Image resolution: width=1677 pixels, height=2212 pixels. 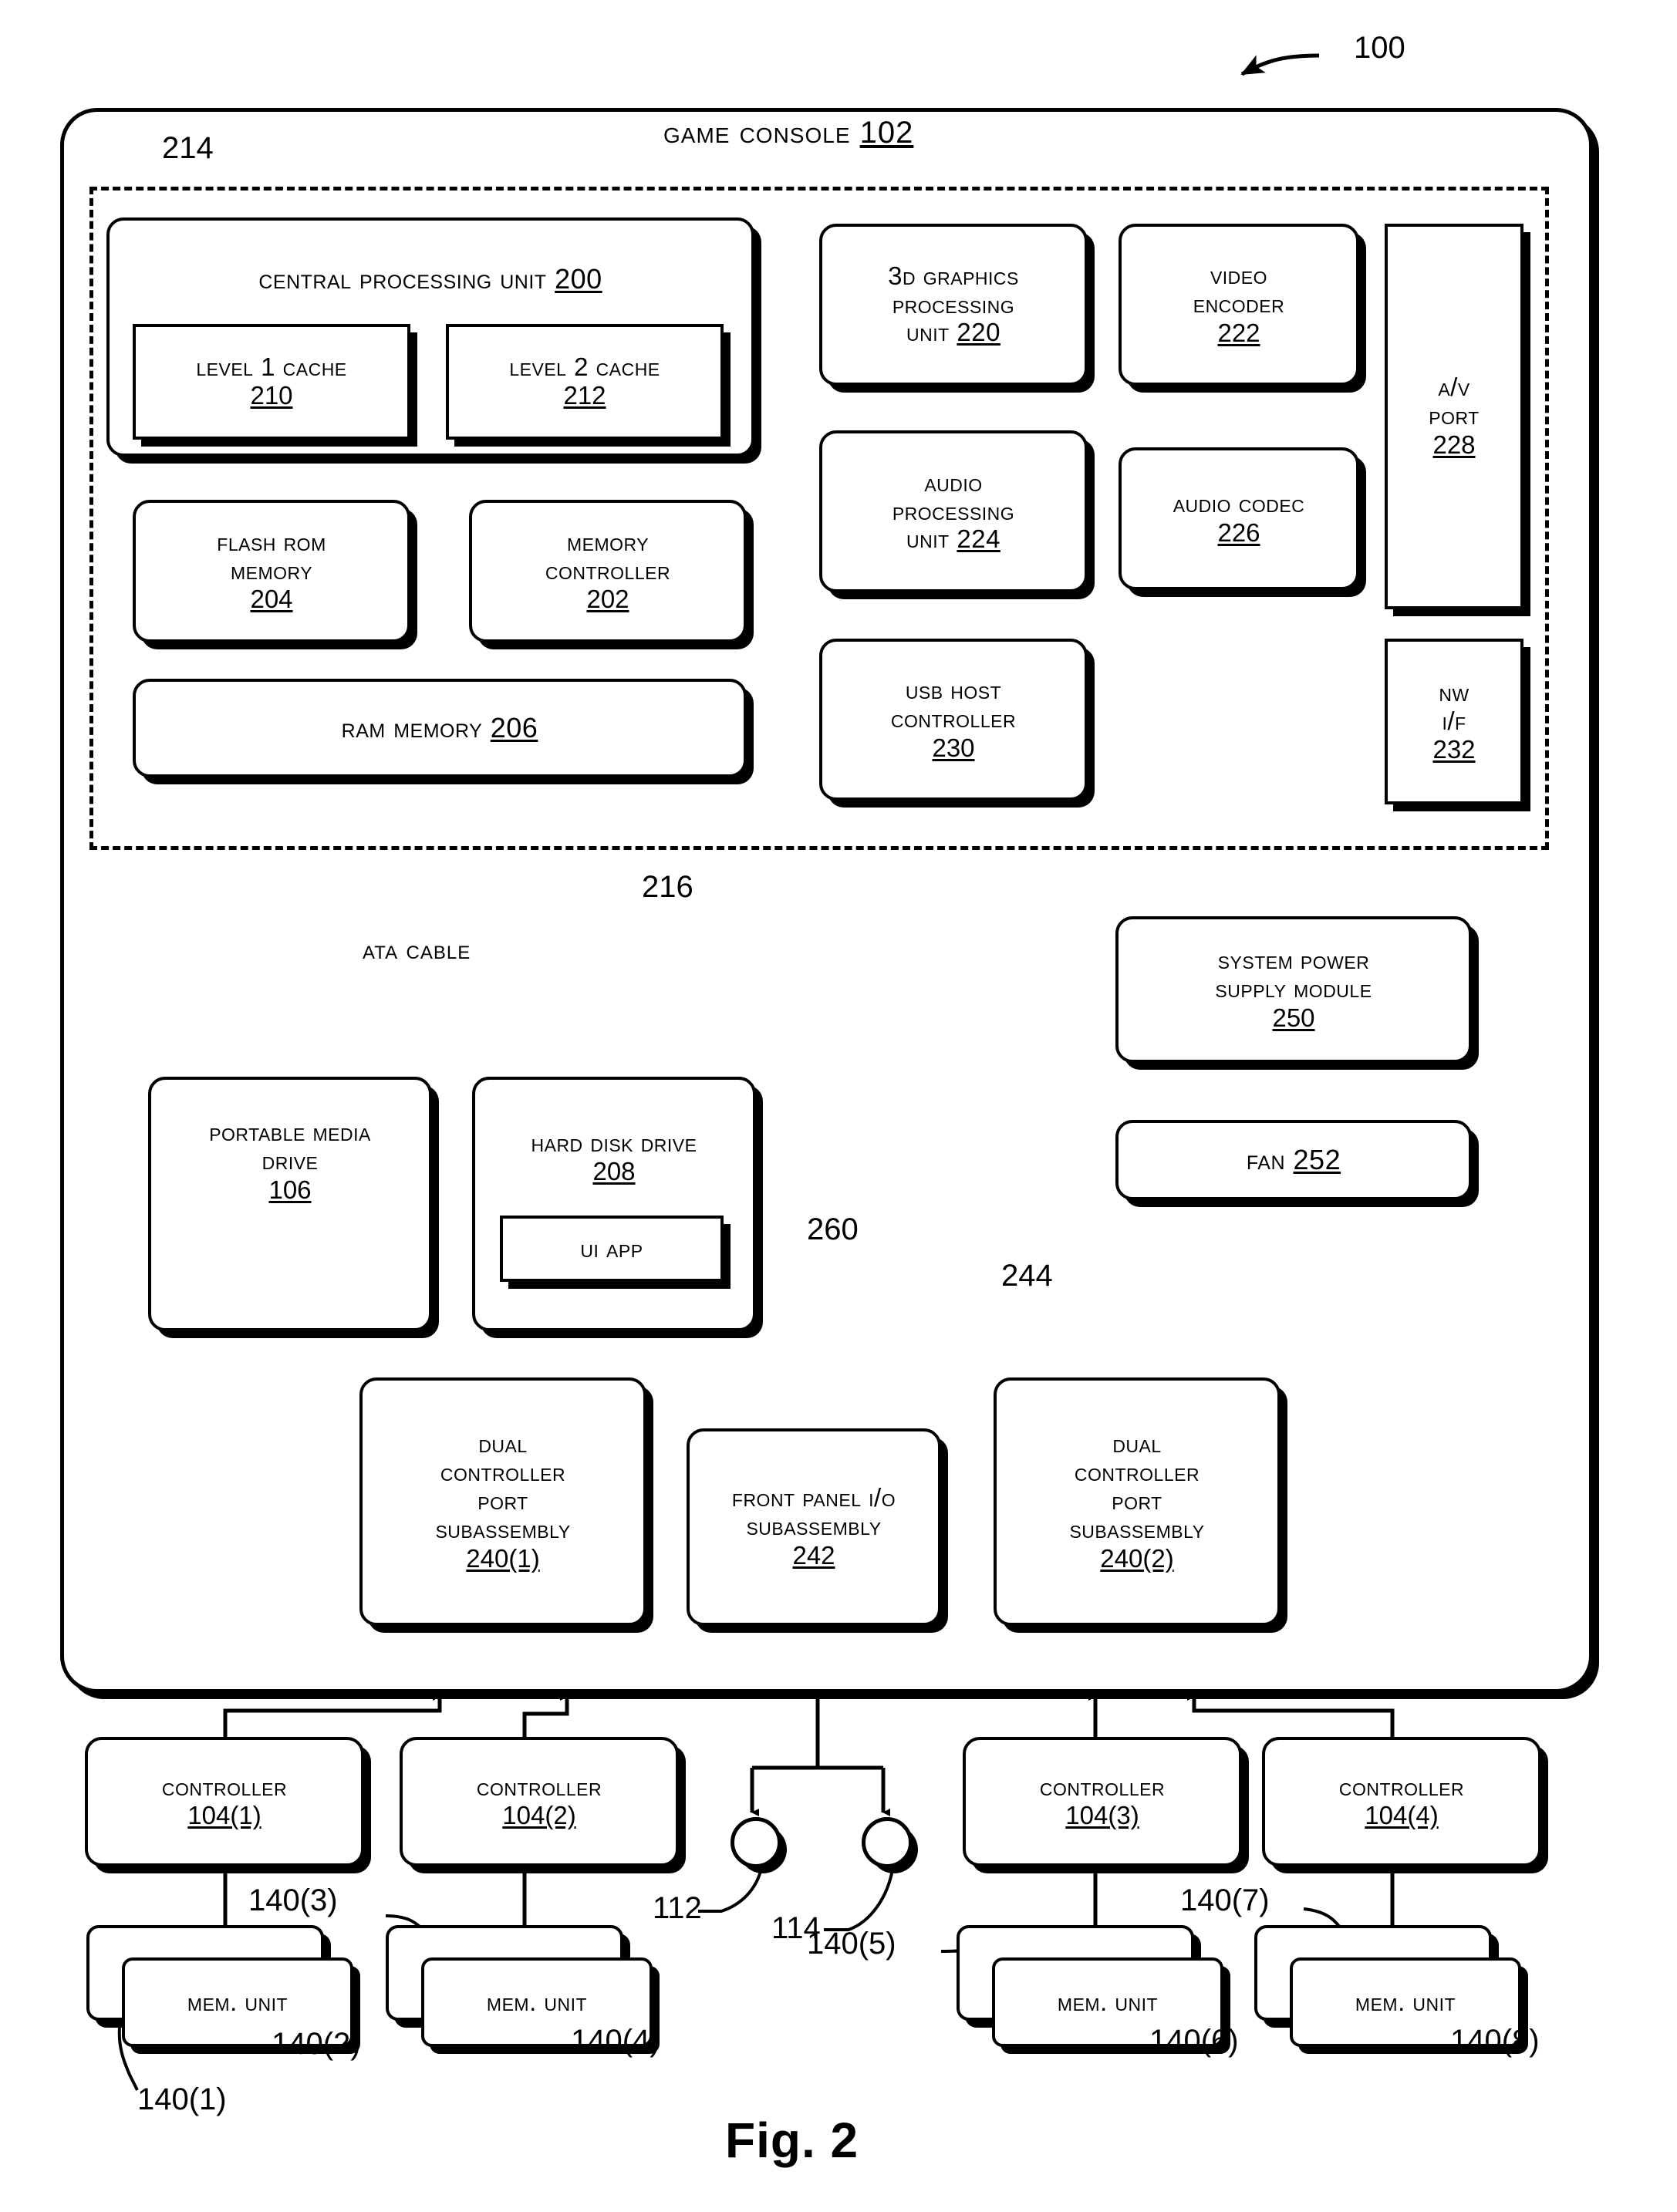 What do you see at coordinates (1238, 332) in the screenshot?
I see `video-encoder-ref: 222` at bounding box center [1238, 332].